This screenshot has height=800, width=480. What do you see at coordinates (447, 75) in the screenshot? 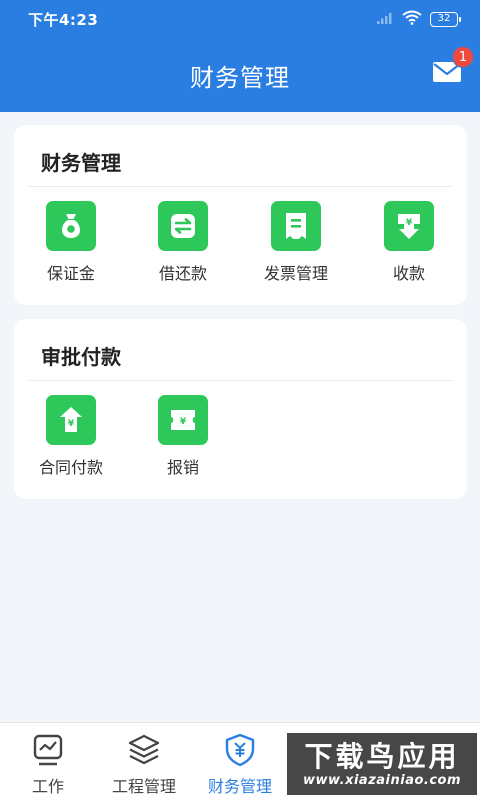
I see `mail-icon` at bounding box center [447, 75].